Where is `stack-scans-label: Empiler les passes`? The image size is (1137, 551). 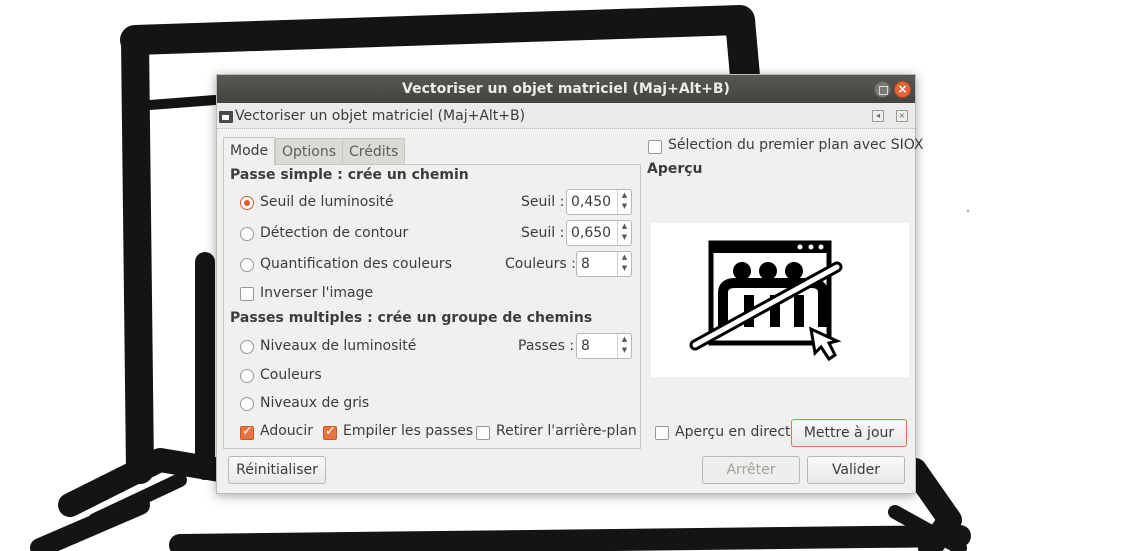
stack-scans-label: Empiler les passes is located at coordinates (408, 431).